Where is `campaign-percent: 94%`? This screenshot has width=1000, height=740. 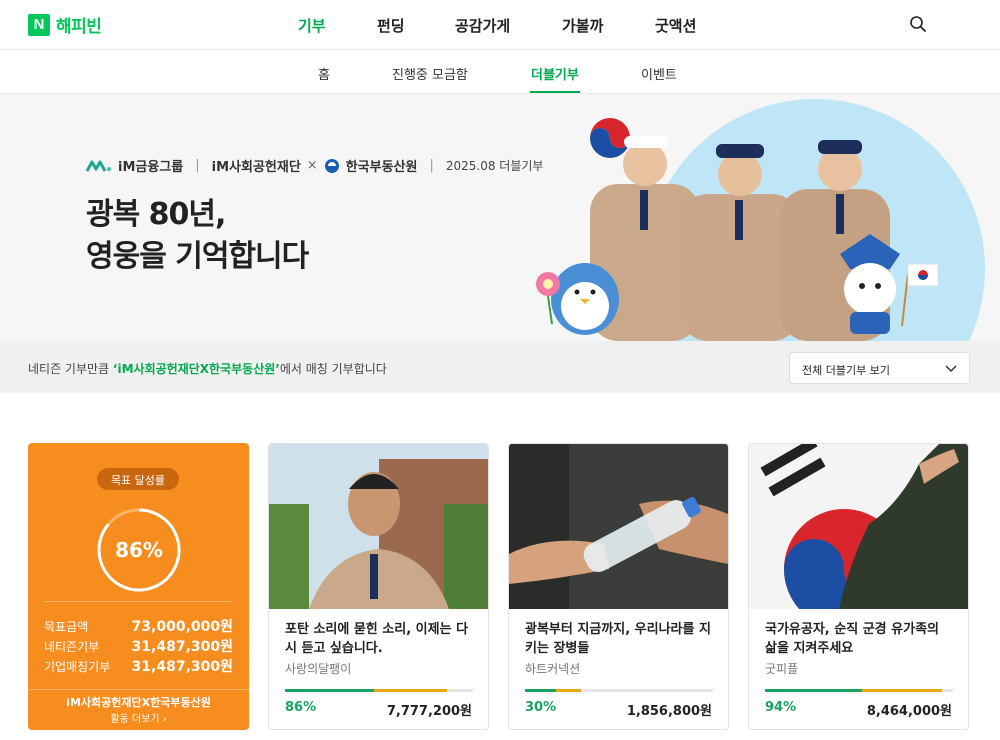 campaign-percent: 94% is located at coordinates (781, 707).